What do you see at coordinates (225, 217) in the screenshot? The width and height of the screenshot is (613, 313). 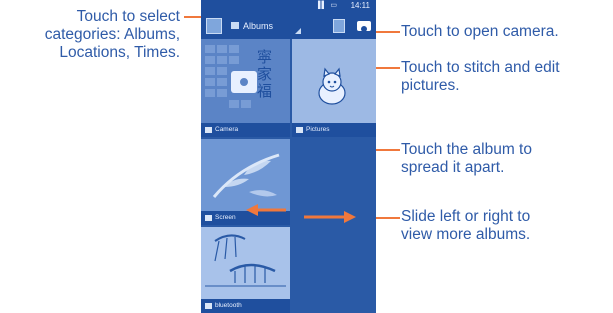 I see `album-name: Screen` at bounding box center [225, 217].